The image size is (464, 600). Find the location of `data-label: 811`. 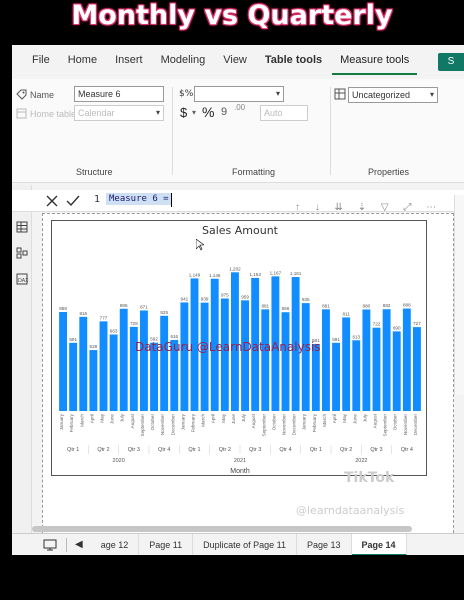

data-label: 811 is located at coordinates (347, 313).